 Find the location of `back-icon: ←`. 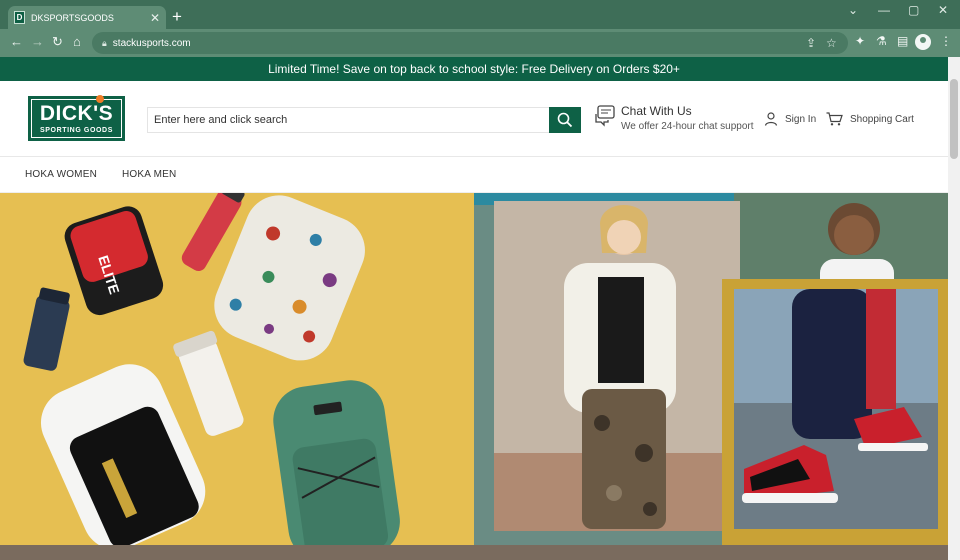

back-icon: ← is located at coordinates (16, 41).